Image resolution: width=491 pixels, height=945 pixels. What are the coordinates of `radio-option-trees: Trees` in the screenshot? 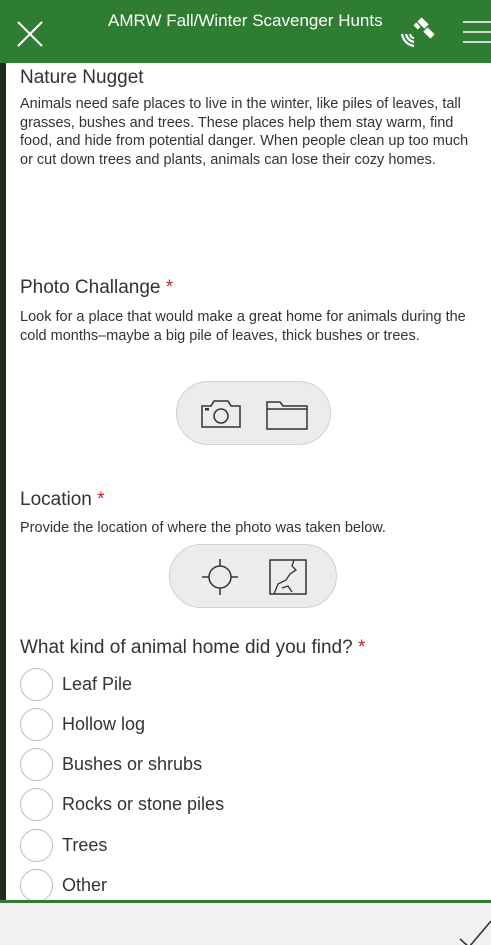 It's located at (220, 846).